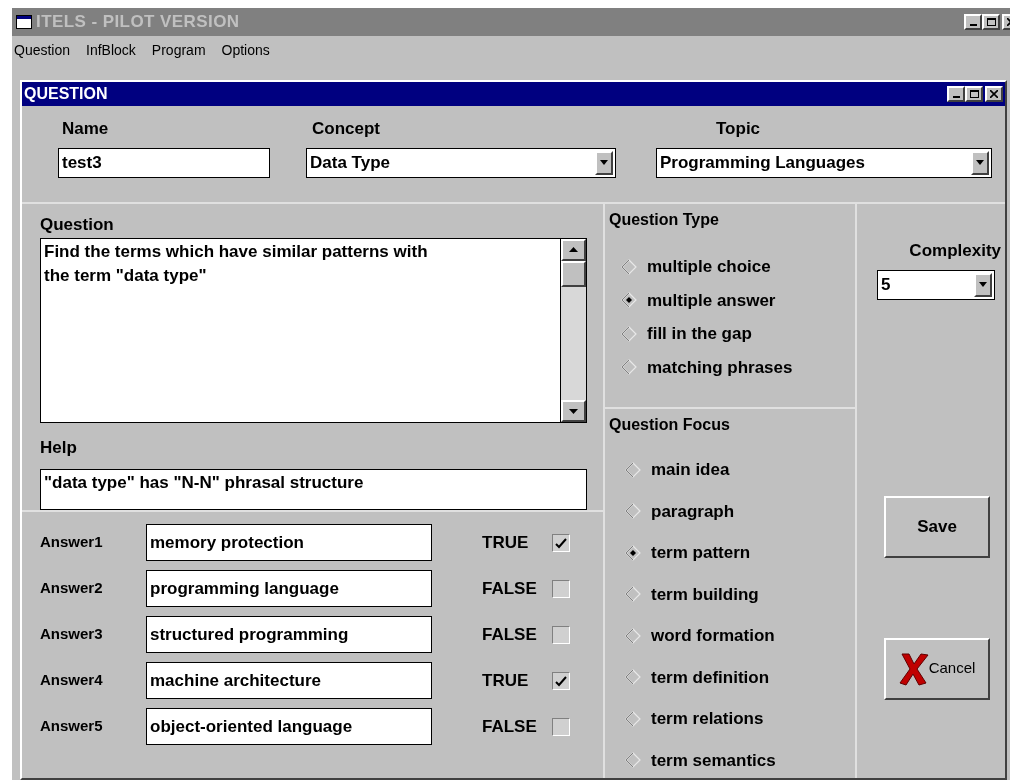 The height and width of the screenshot is (780, 1010). Describe the element at coordinates (705, 594) in the screenshot. I see `radio-label: term building` at that location.